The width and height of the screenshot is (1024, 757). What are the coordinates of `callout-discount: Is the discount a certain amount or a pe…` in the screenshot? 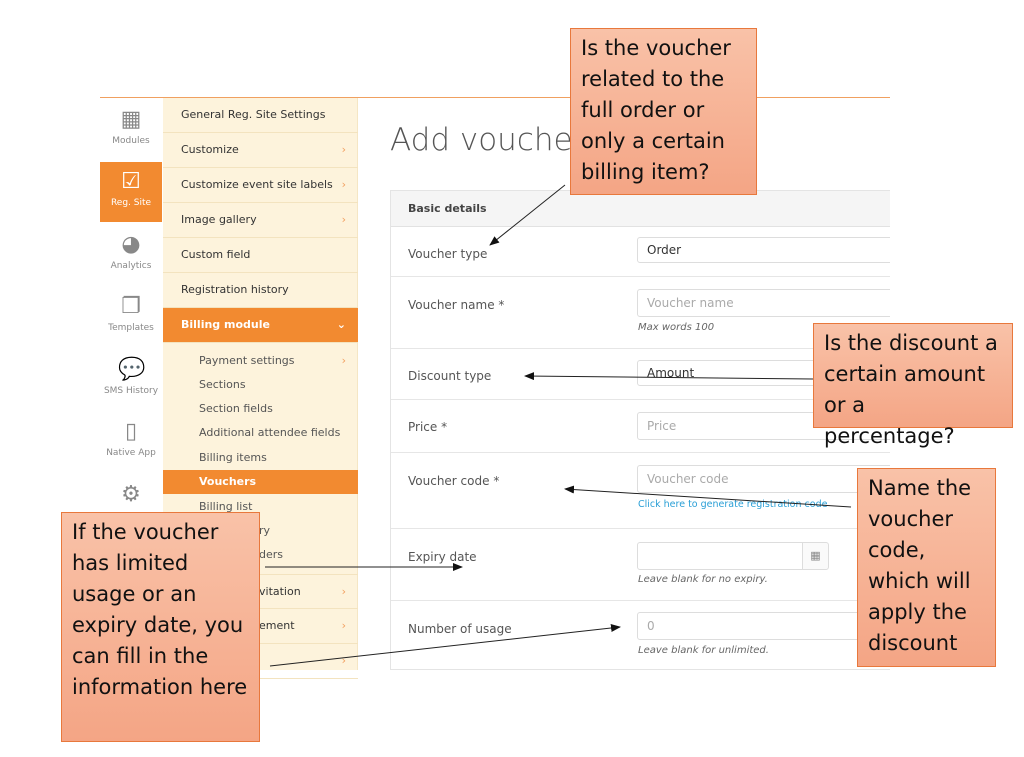 It's located at (913, 385).